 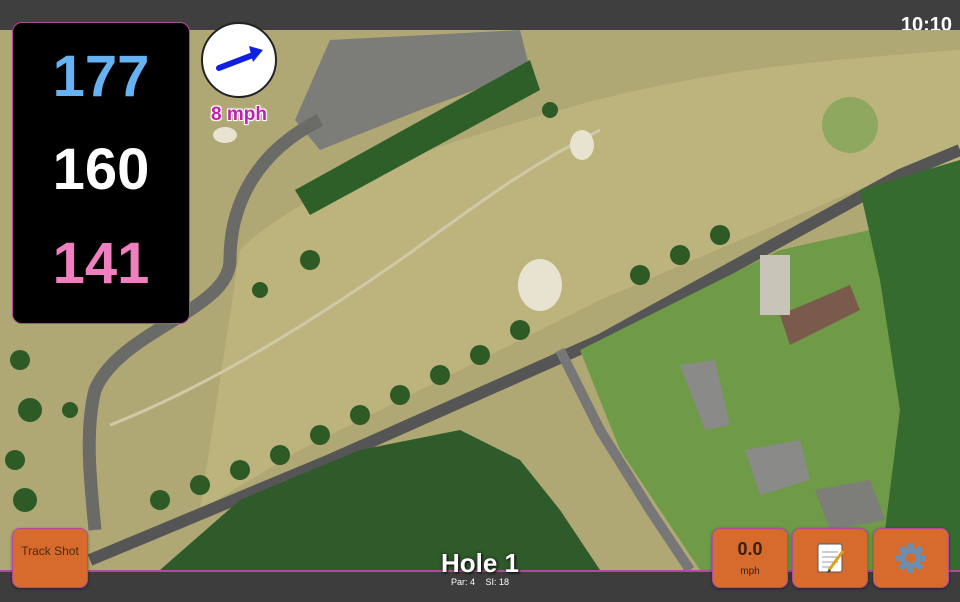 What do you see at coordinates (50, 551) in the screenshot?
I see `track-shot-label: Track Shot` at bounding box center [50, 551].